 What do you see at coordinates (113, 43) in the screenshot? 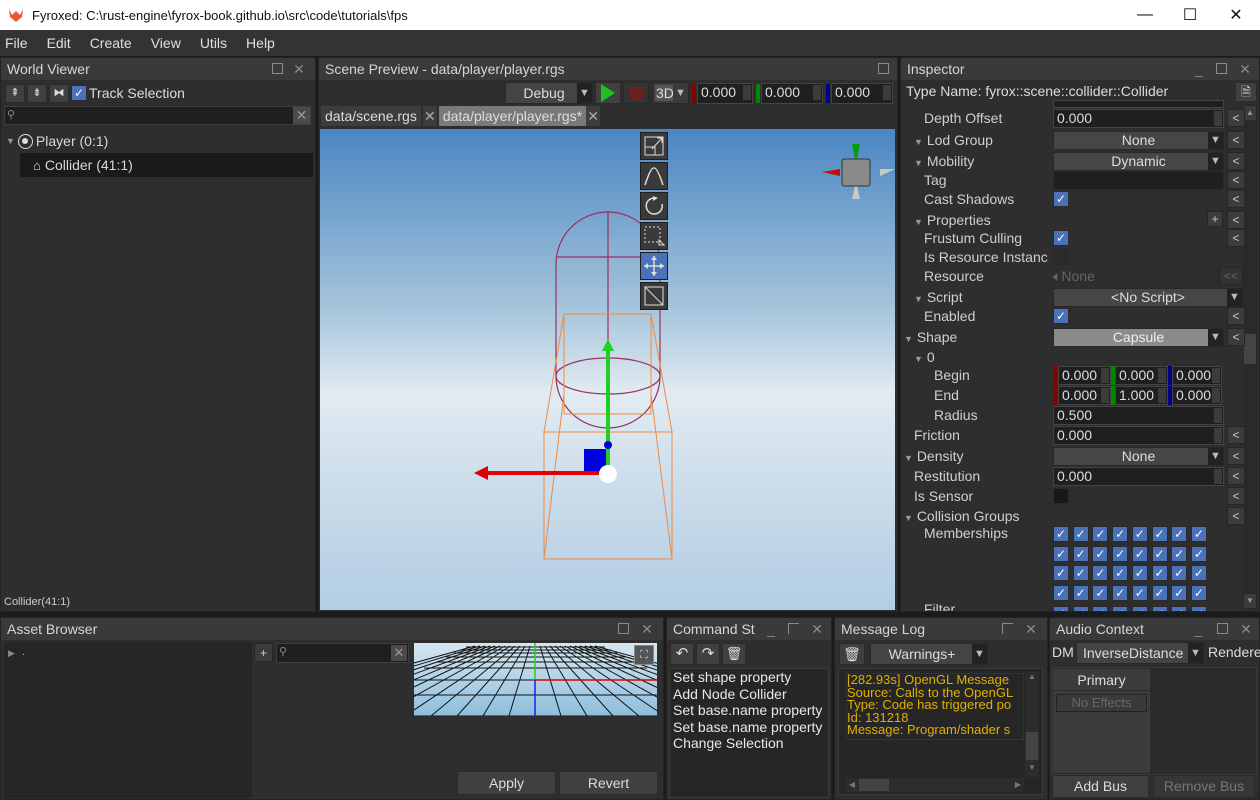
I see `menu-create: Create` at bounding box center [113, 43].